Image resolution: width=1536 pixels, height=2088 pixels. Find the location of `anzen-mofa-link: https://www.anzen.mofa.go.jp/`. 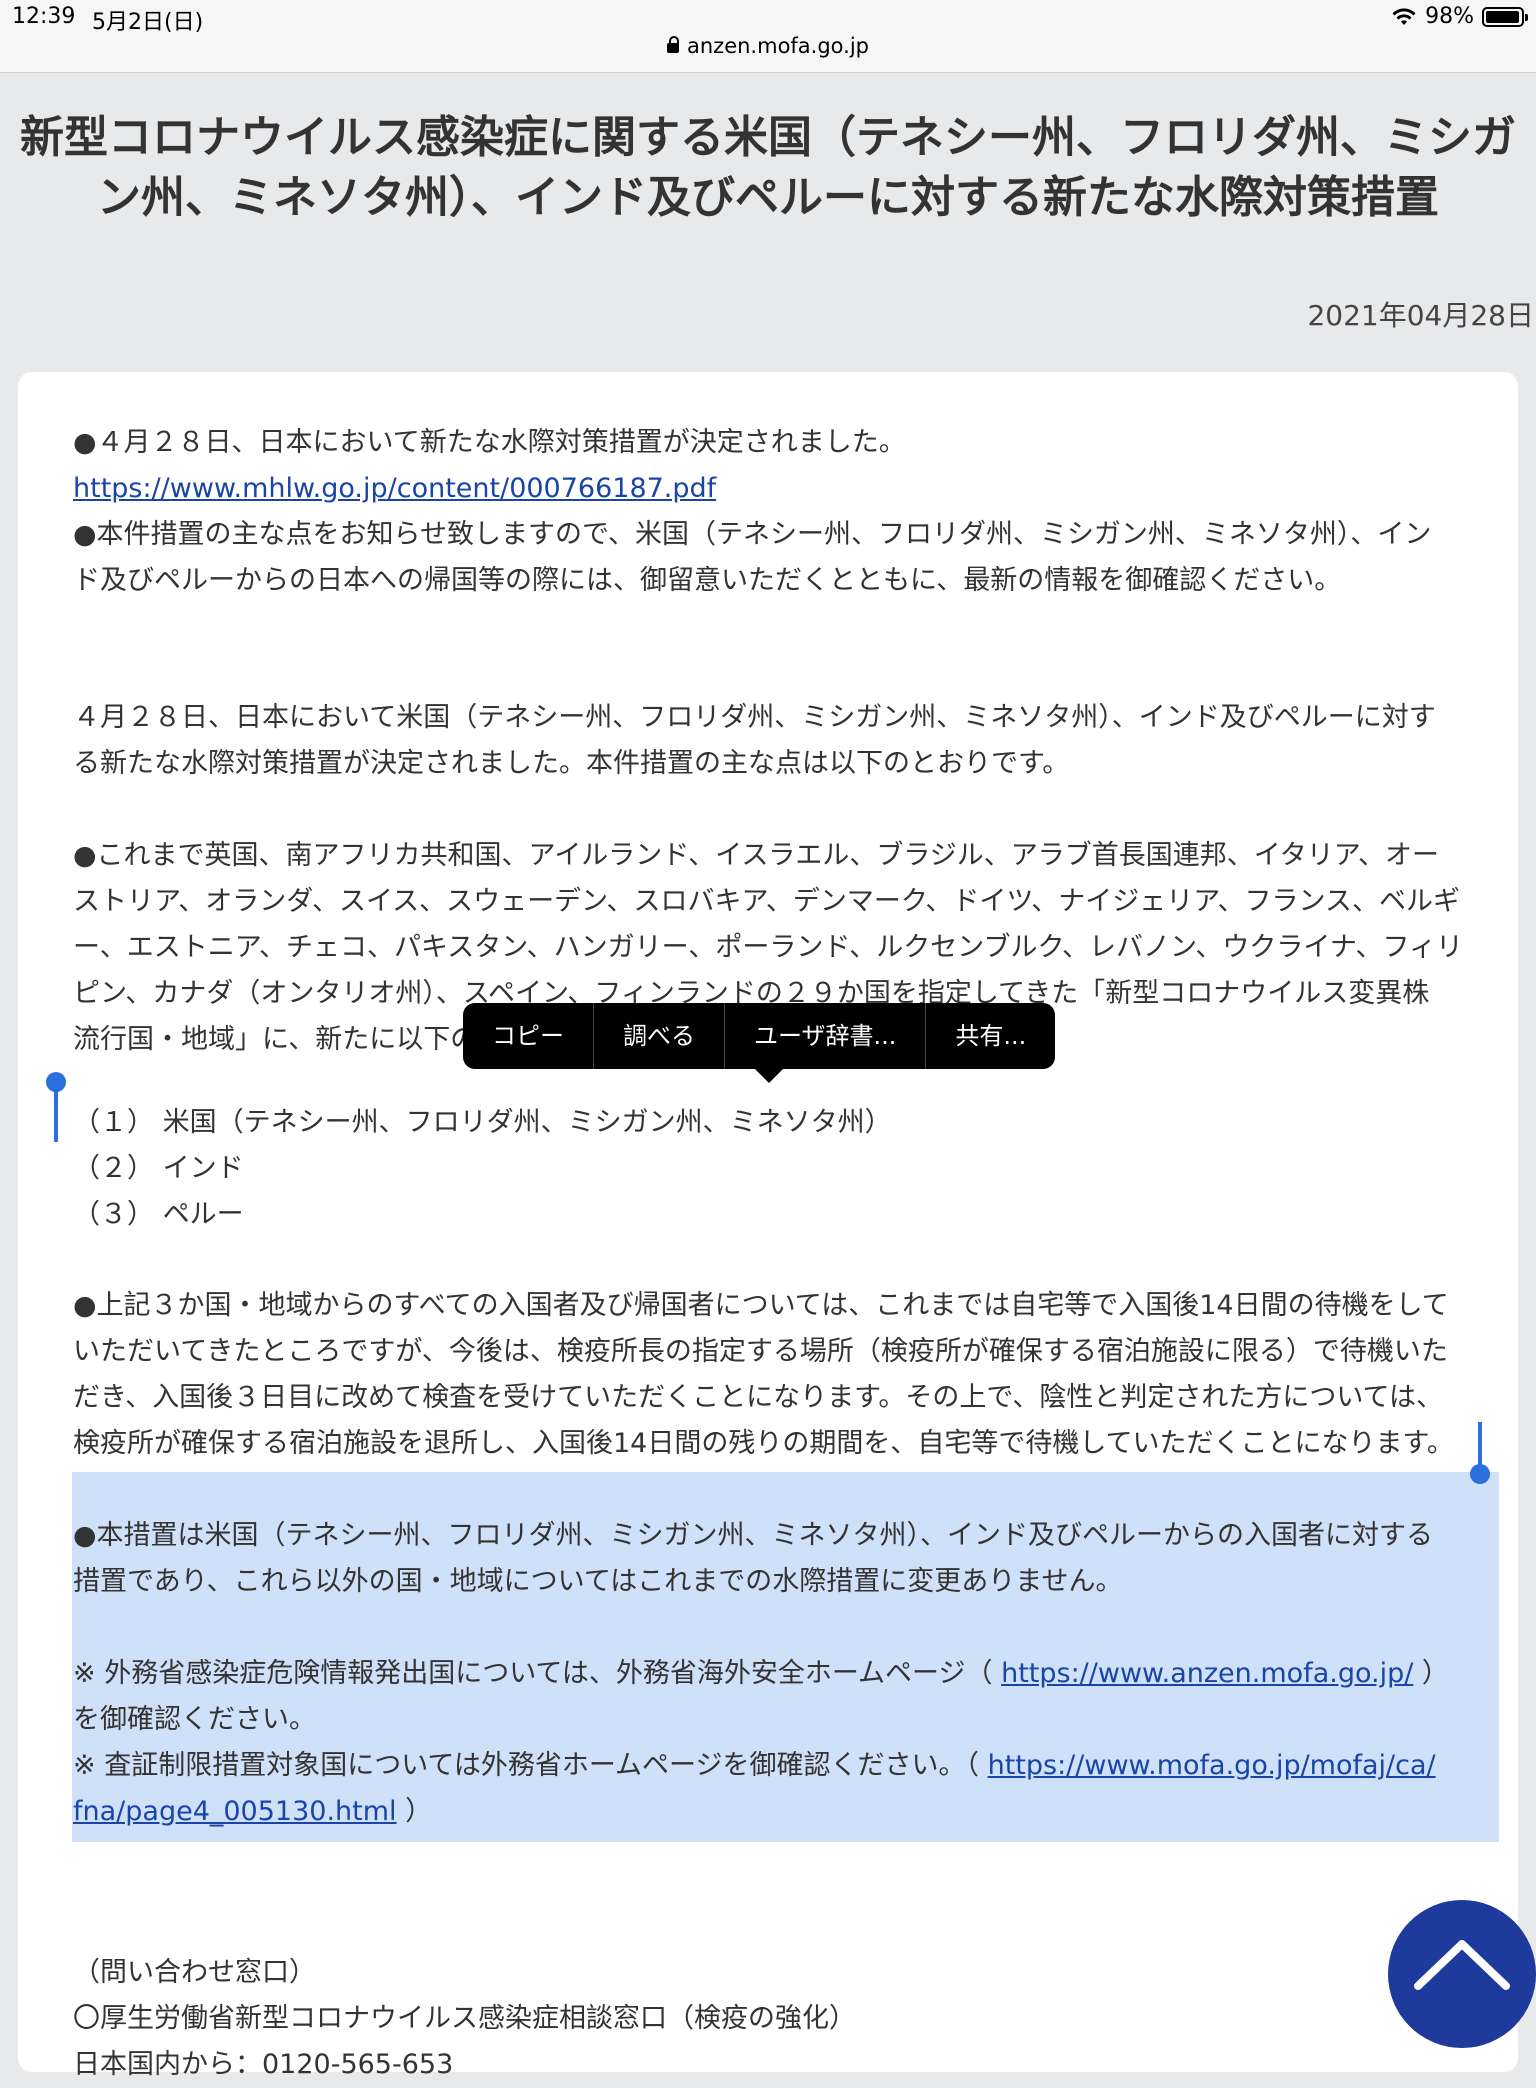

anzen-mofa-link: https://www.anzen.mofa.go.jp/ is located at coordinates (1207, 1673).